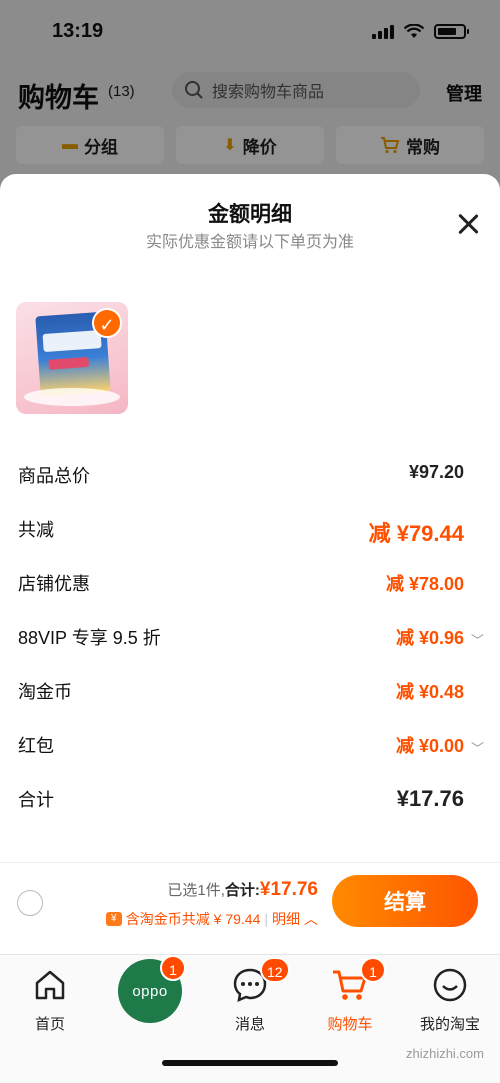 Image resolution: width=500 pixels, height=1083 pixels. I want to click on tab-label: 首页, so click(49, 1024).